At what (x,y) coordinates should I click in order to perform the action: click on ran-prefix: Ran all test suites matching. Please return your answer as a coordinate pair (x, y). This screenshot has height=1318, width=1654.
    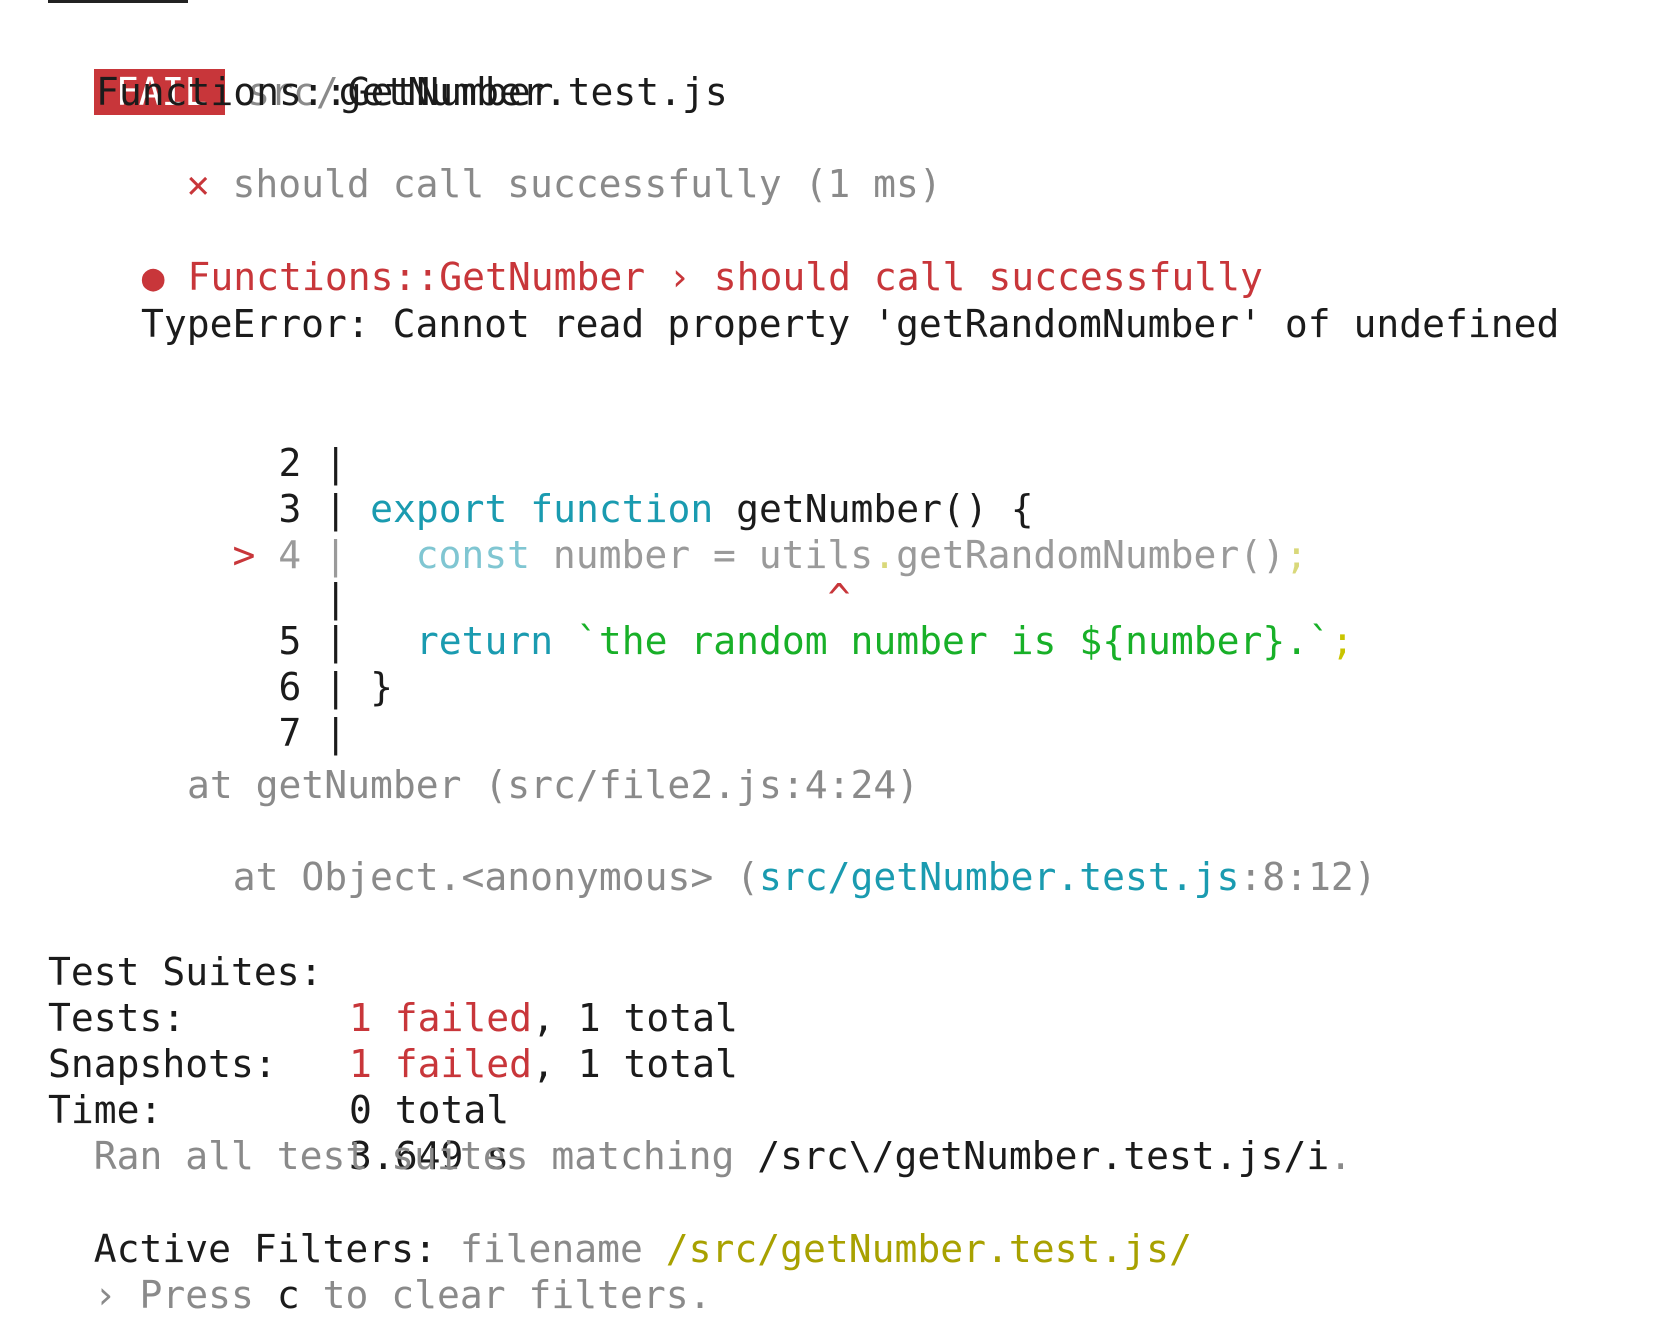
    Looking at the image, I should click on (414, 1156).